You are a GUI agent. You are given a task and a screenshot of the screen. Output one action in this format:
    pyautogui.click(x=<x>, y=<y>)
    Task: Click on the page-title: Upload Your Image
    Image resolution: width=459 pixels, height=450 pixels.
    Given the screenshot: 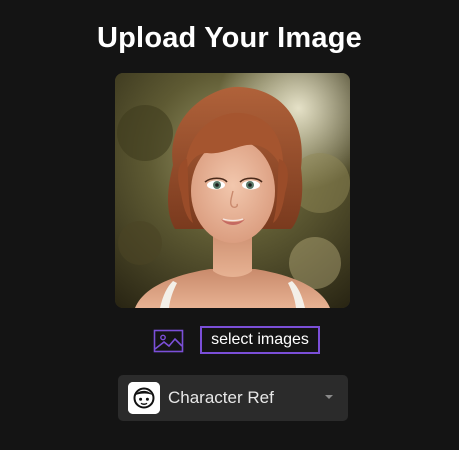 What is the action you would take?
    pyautogui.click(x=229, y=38)
    